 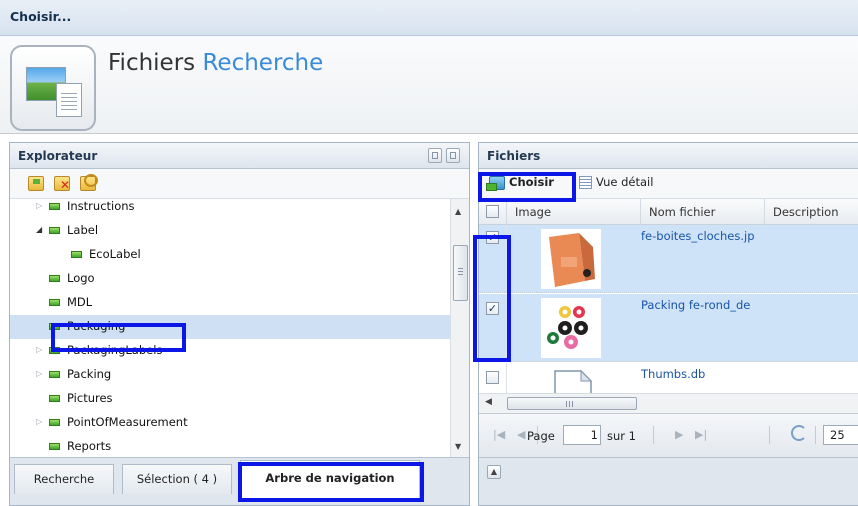 What do you see at coordinates (230, 255) in the screenshot?
I see `tree-node: EcoLabel` at bounding box center [230, 255].